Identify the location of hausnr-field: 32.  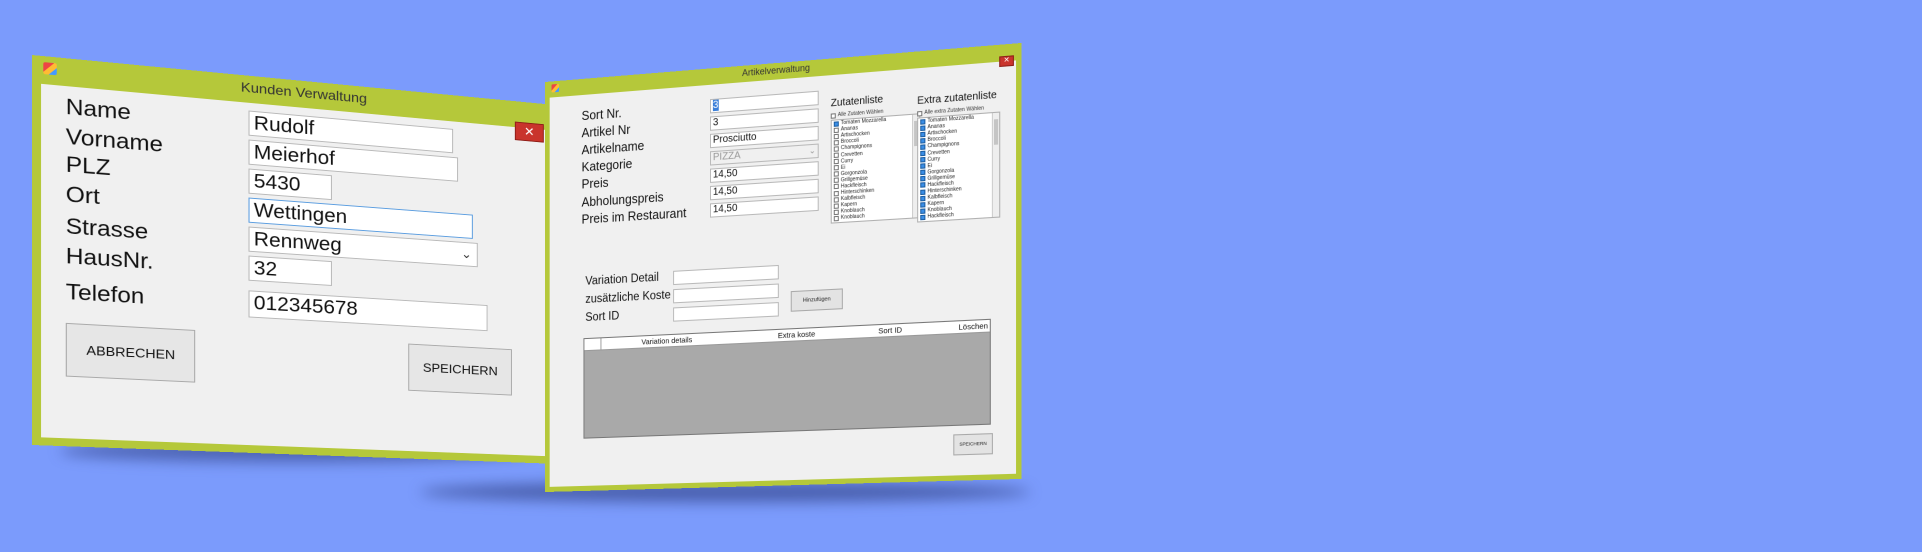
(289, 271).